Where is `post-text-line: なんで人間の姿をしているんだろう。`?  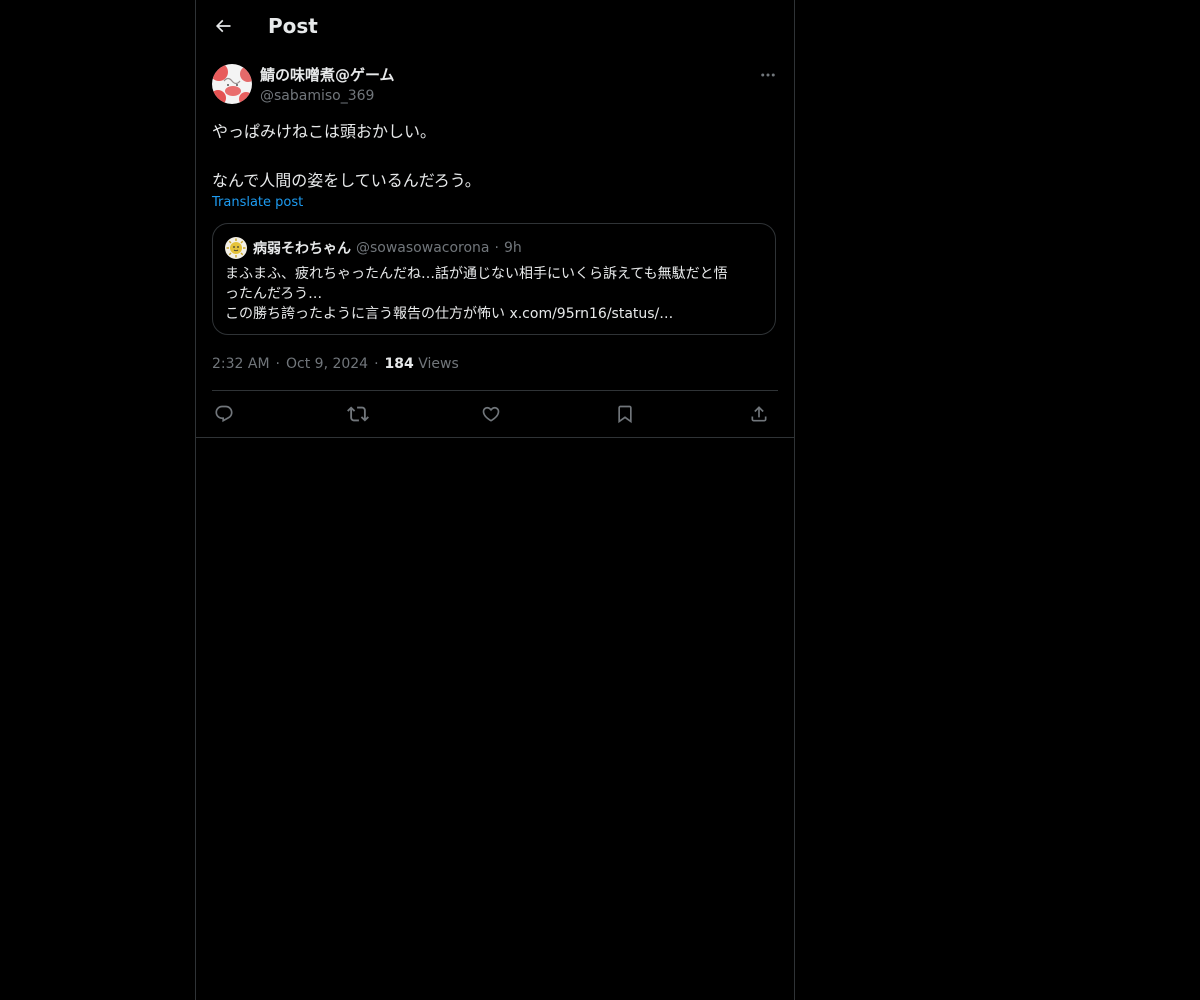
post-text-line: なんで人間の姿をしているんだろう。 is located at coordinates (346, 180).